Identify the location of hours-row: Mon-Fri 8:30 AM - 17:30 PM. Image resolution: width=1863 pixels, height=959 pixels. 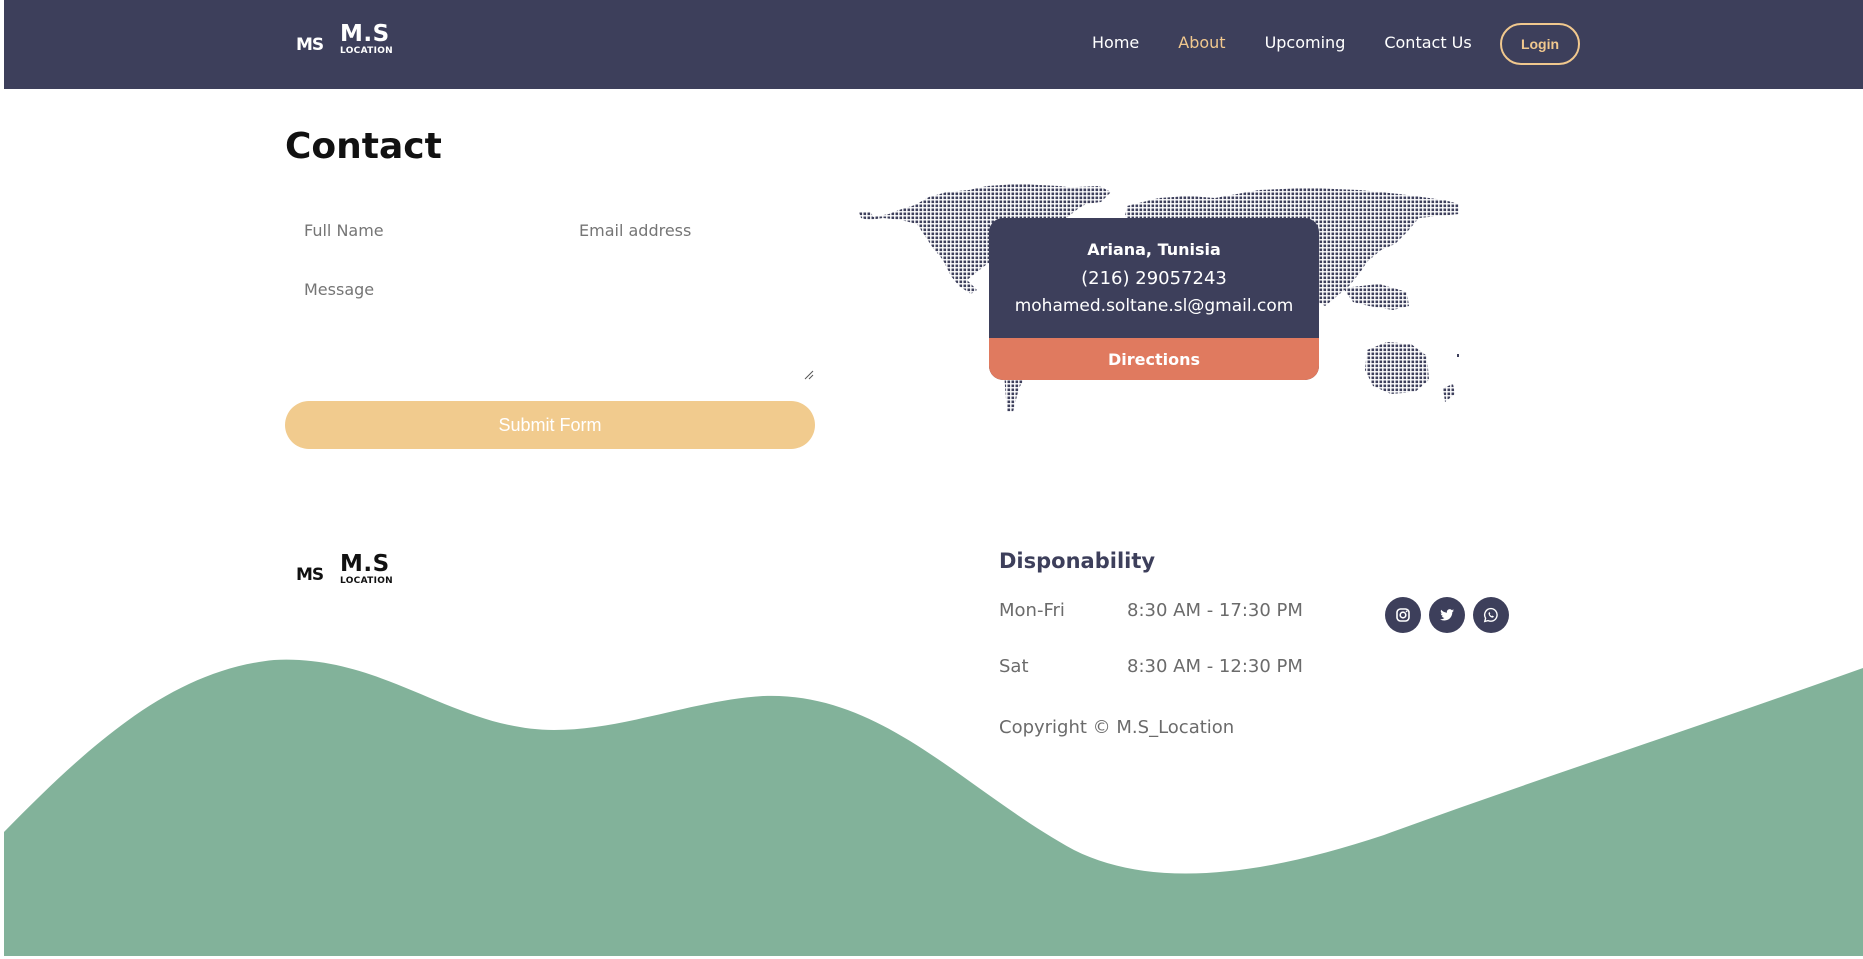
(1151, 610).